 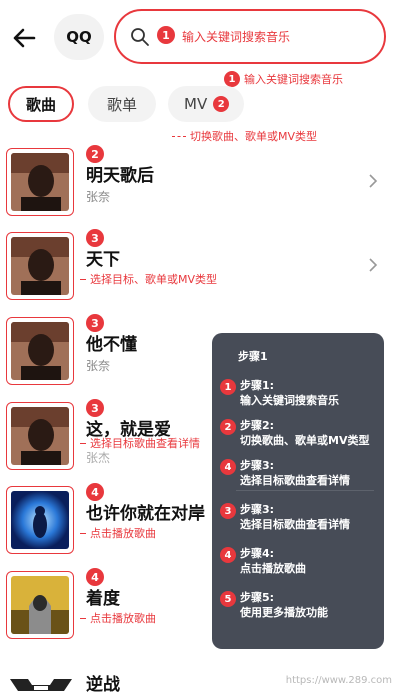 I want to click on top-bar: QQ 1 1 输入关键词搜索音乐, so click(x=200, y=43).